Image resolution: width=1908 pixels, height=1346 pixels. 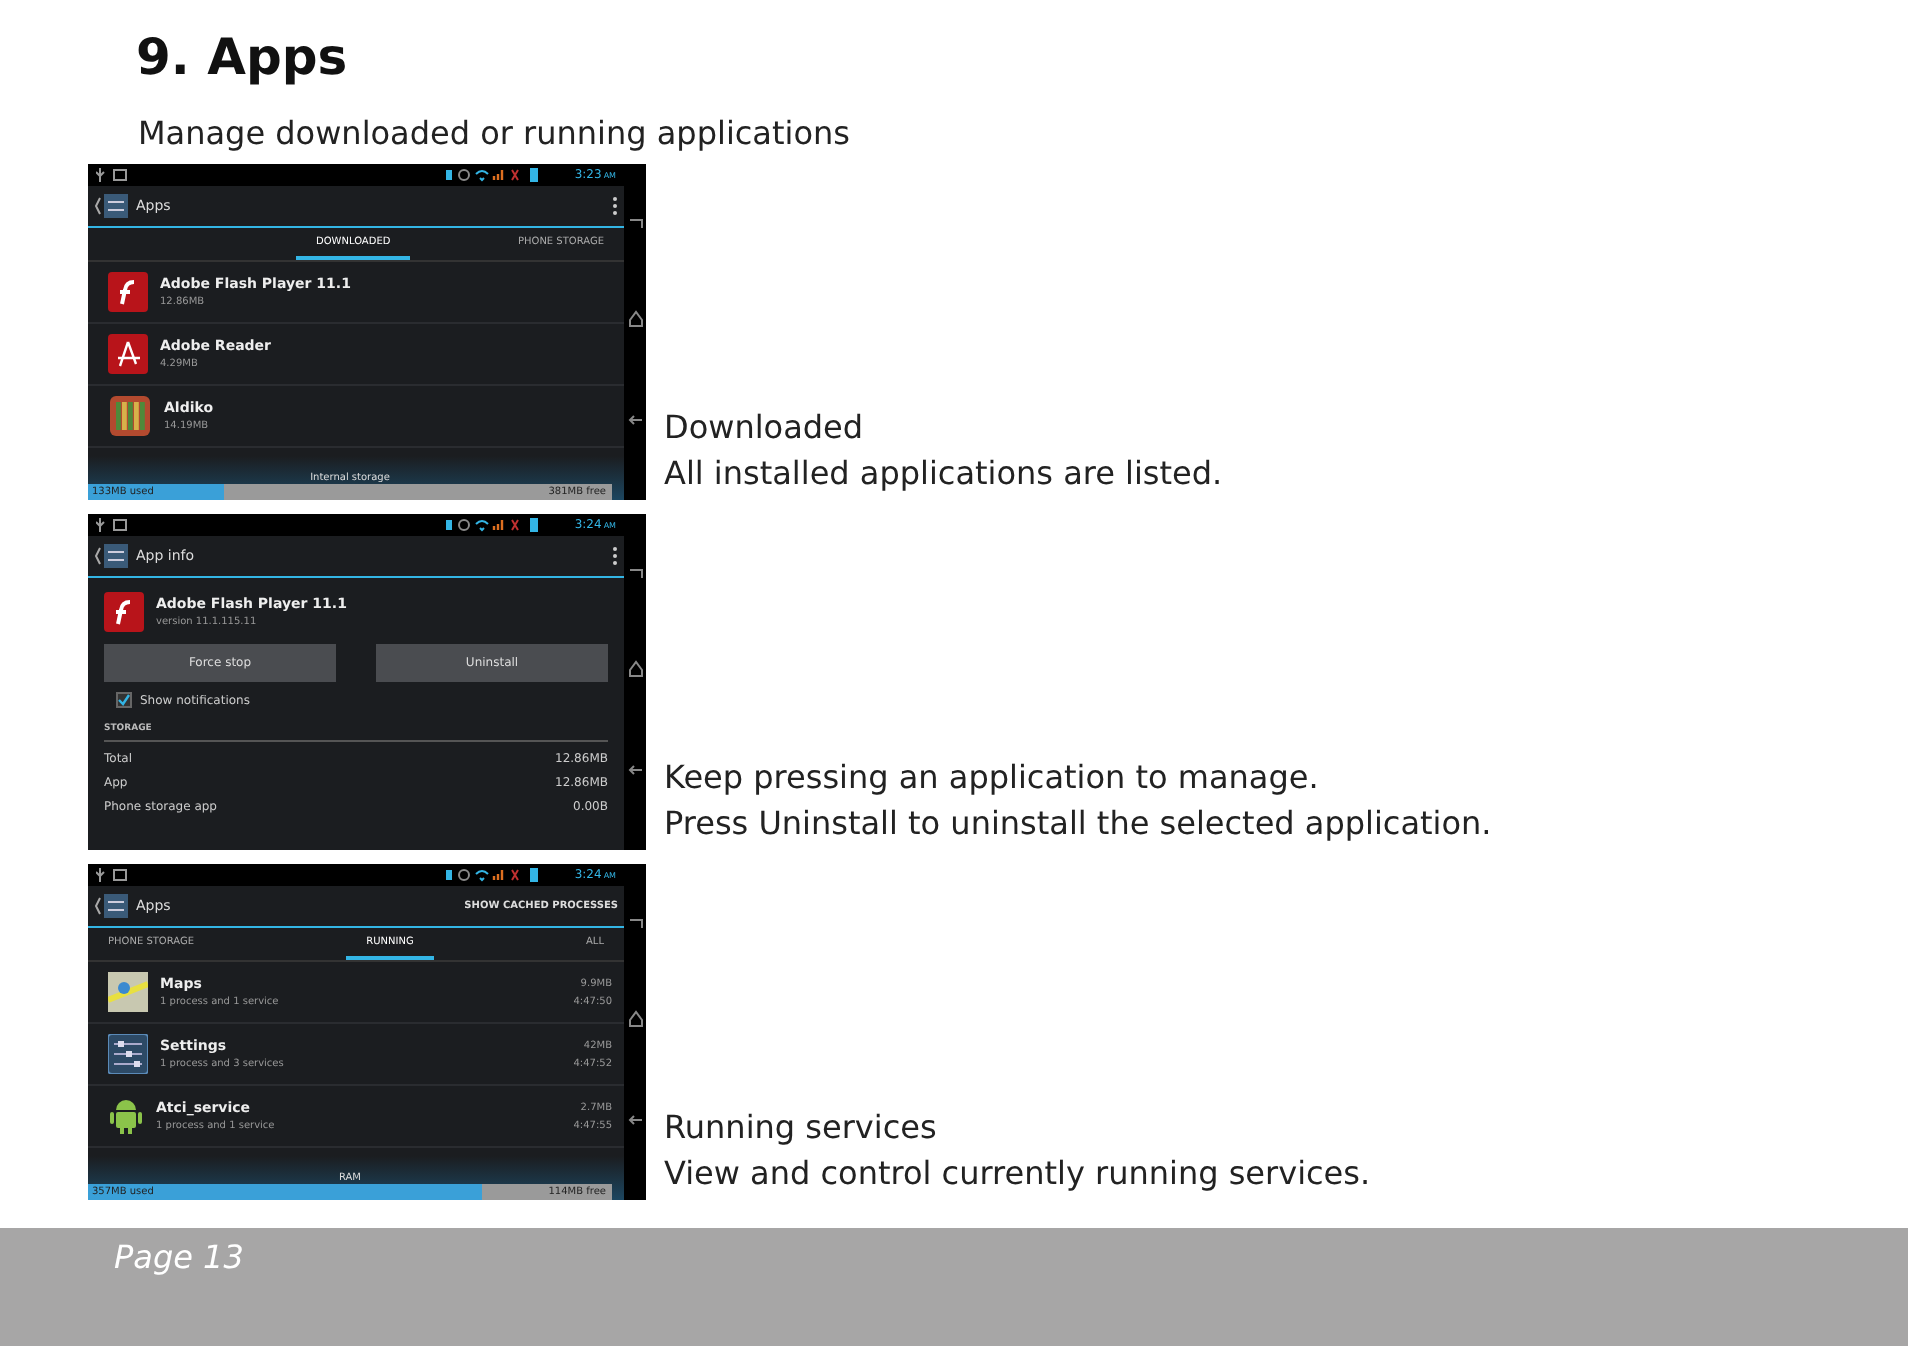 I want to click on checkmark-icon, so click(x=124, y=700).